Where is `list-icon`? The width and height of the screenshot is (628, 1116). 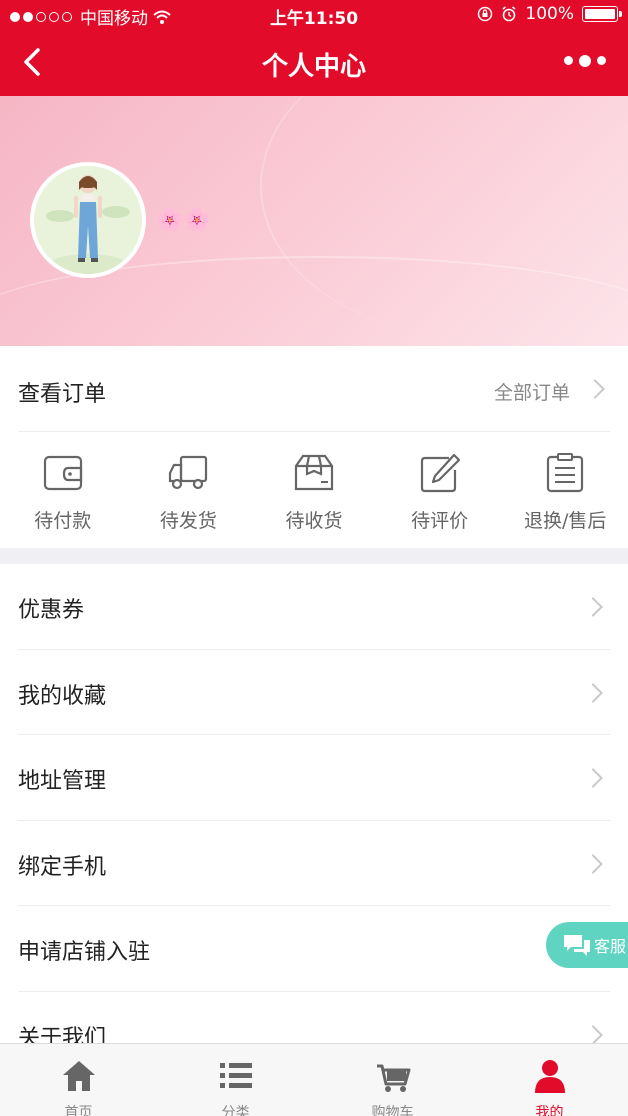
list-icon is located at coordinates (235, 1075).